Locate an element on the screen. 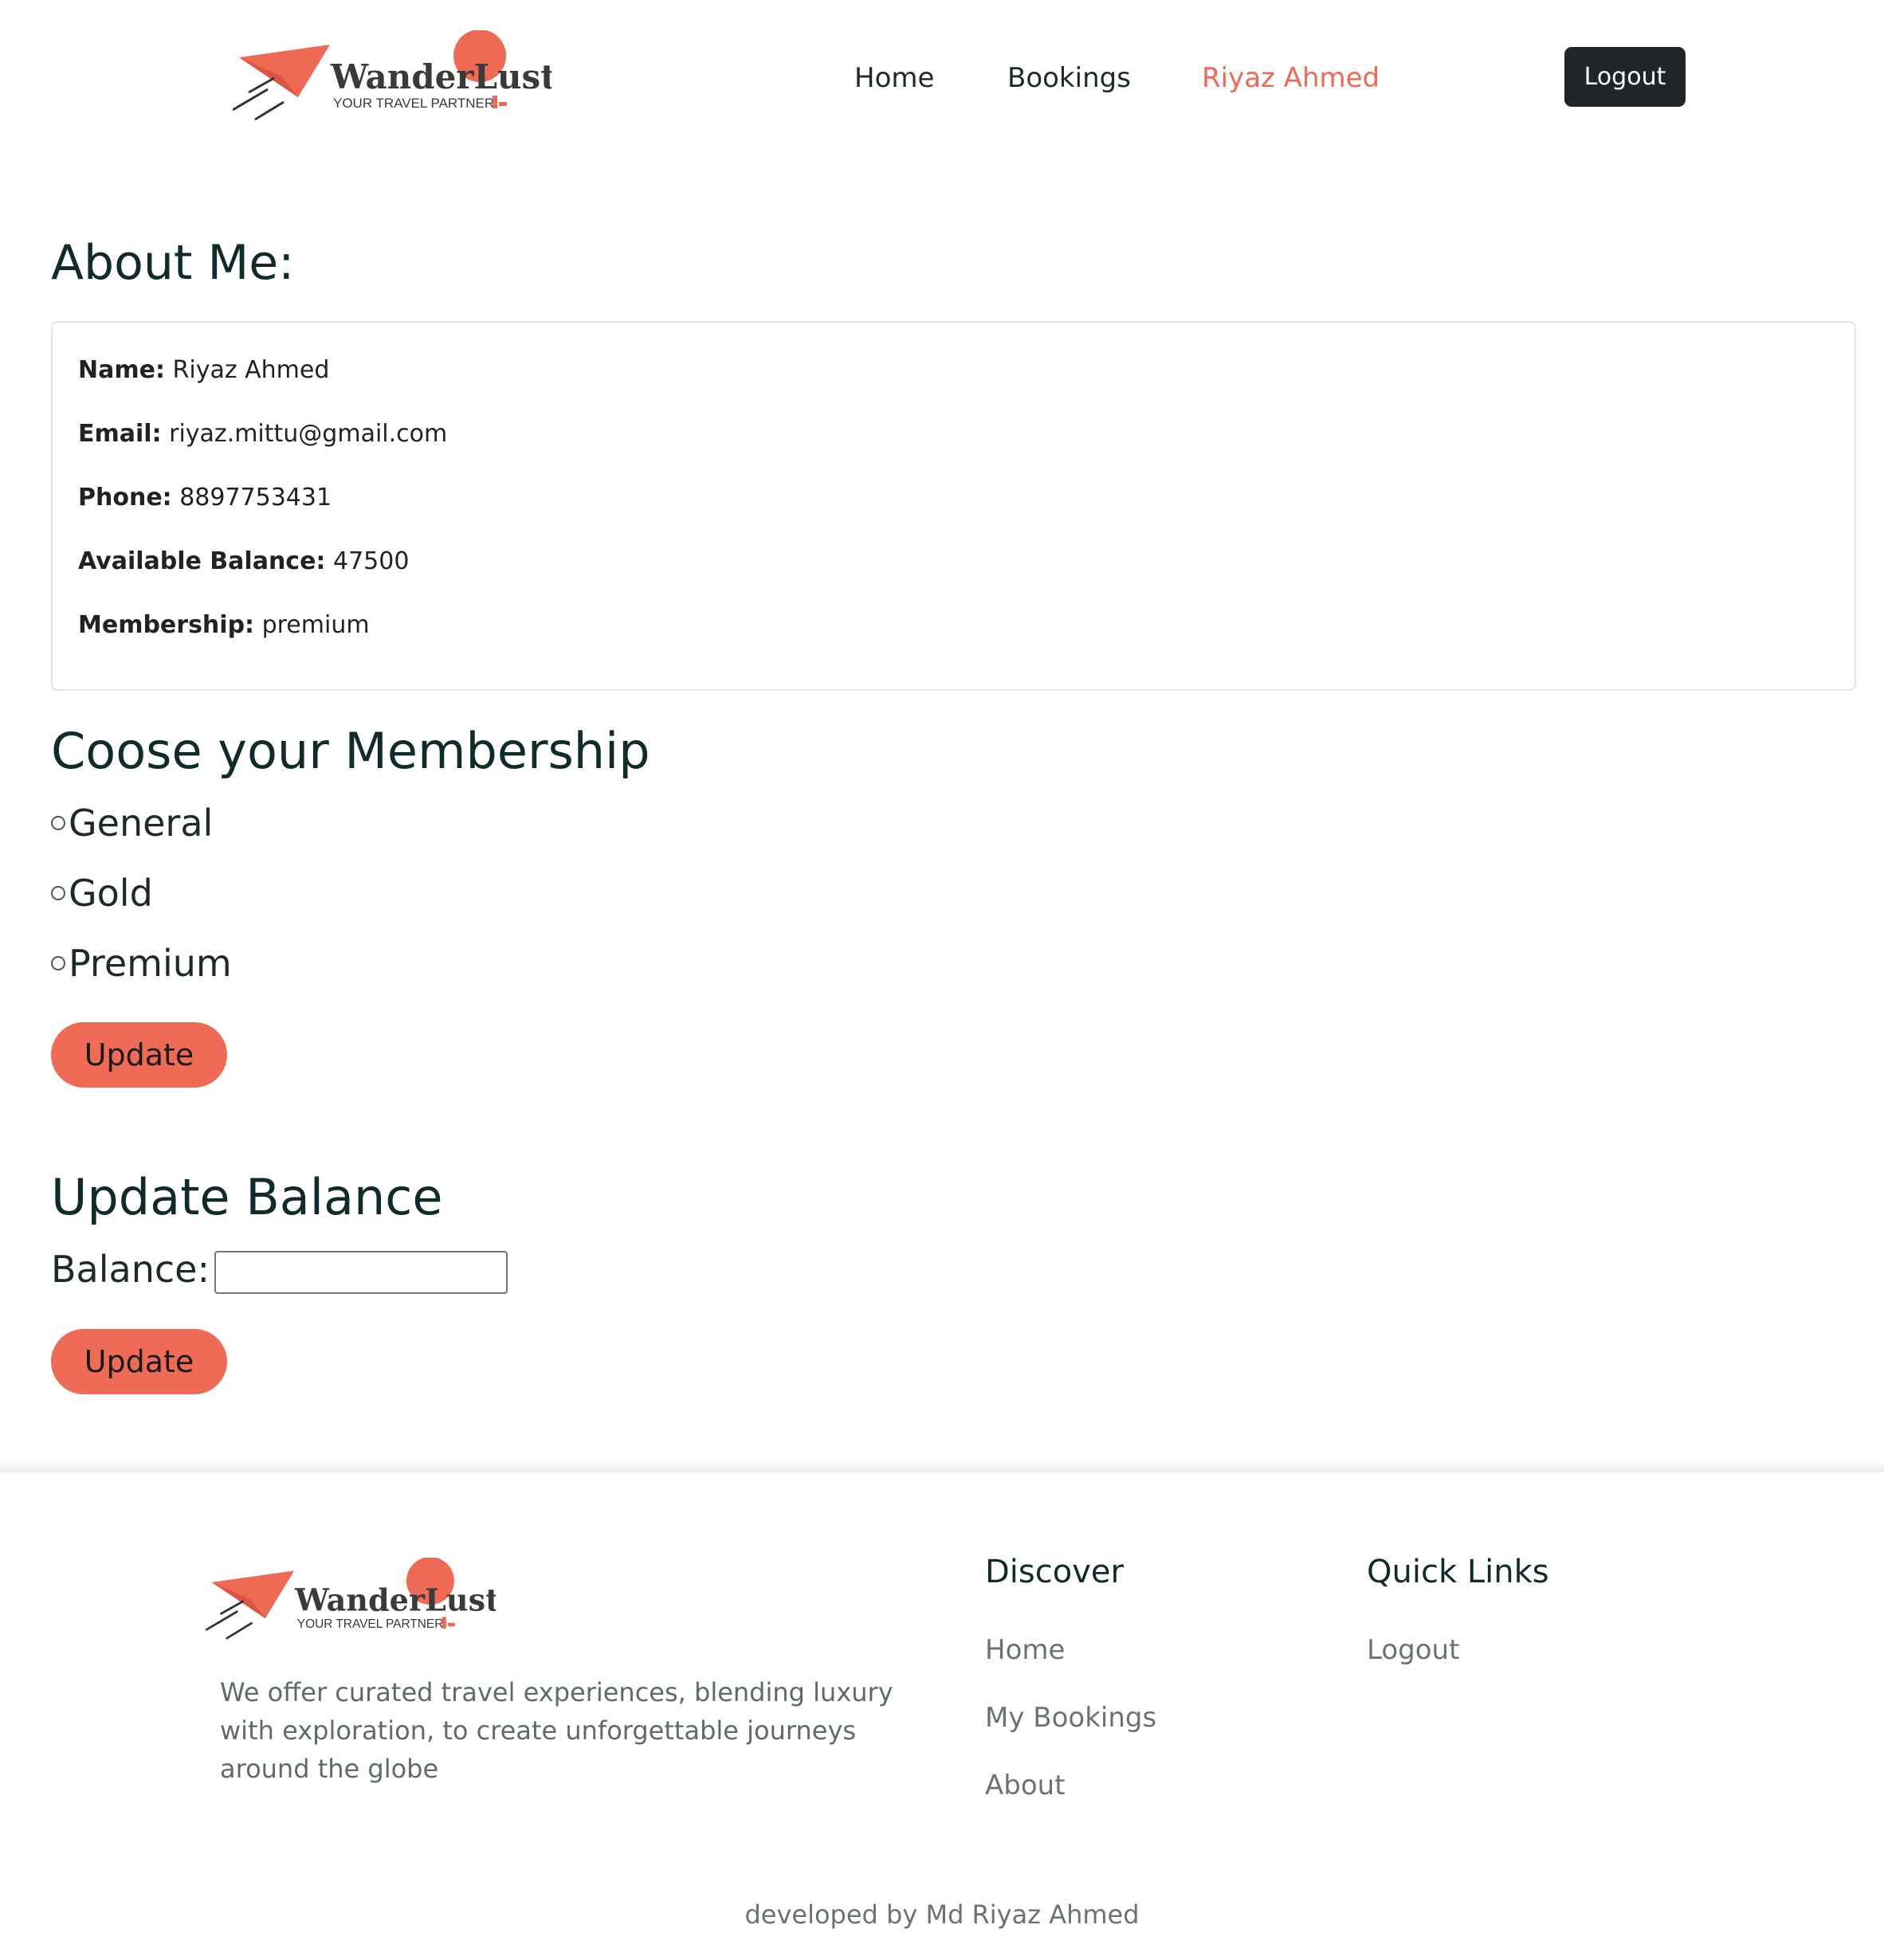 This screenshot has width=1884, height=1960. footer-link-about: About is located at coordinates (1025, 1785).